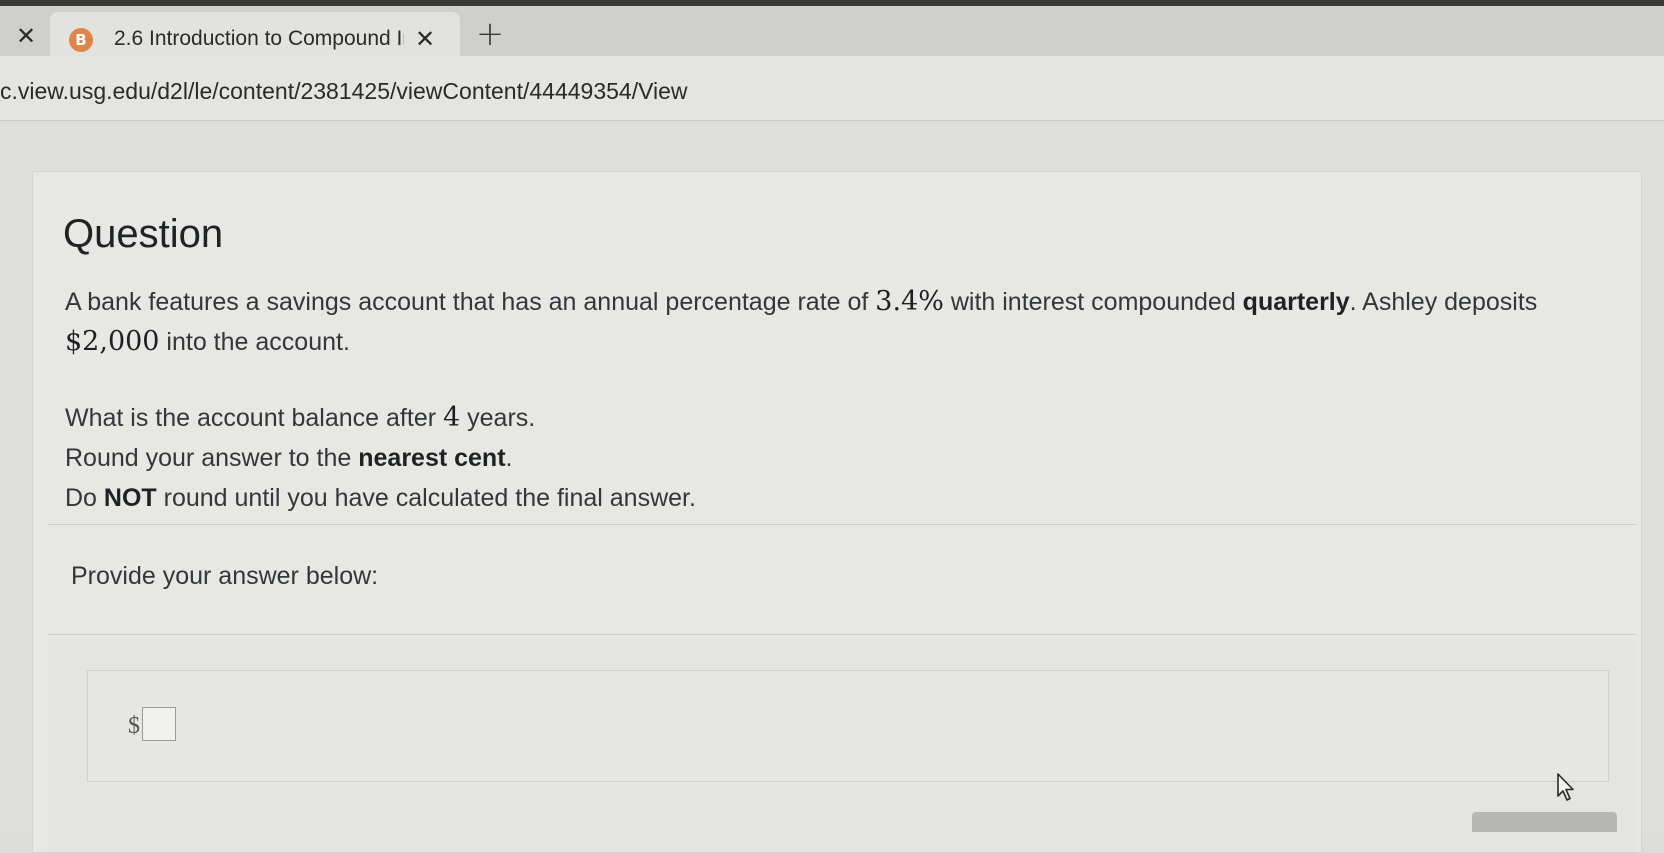 The image size is (1664, 853). What do you see at coordinates (225, 576) in the screenshot?
I see `answer-prompt: Provide your answer below:` at bounding box center [225, 576].